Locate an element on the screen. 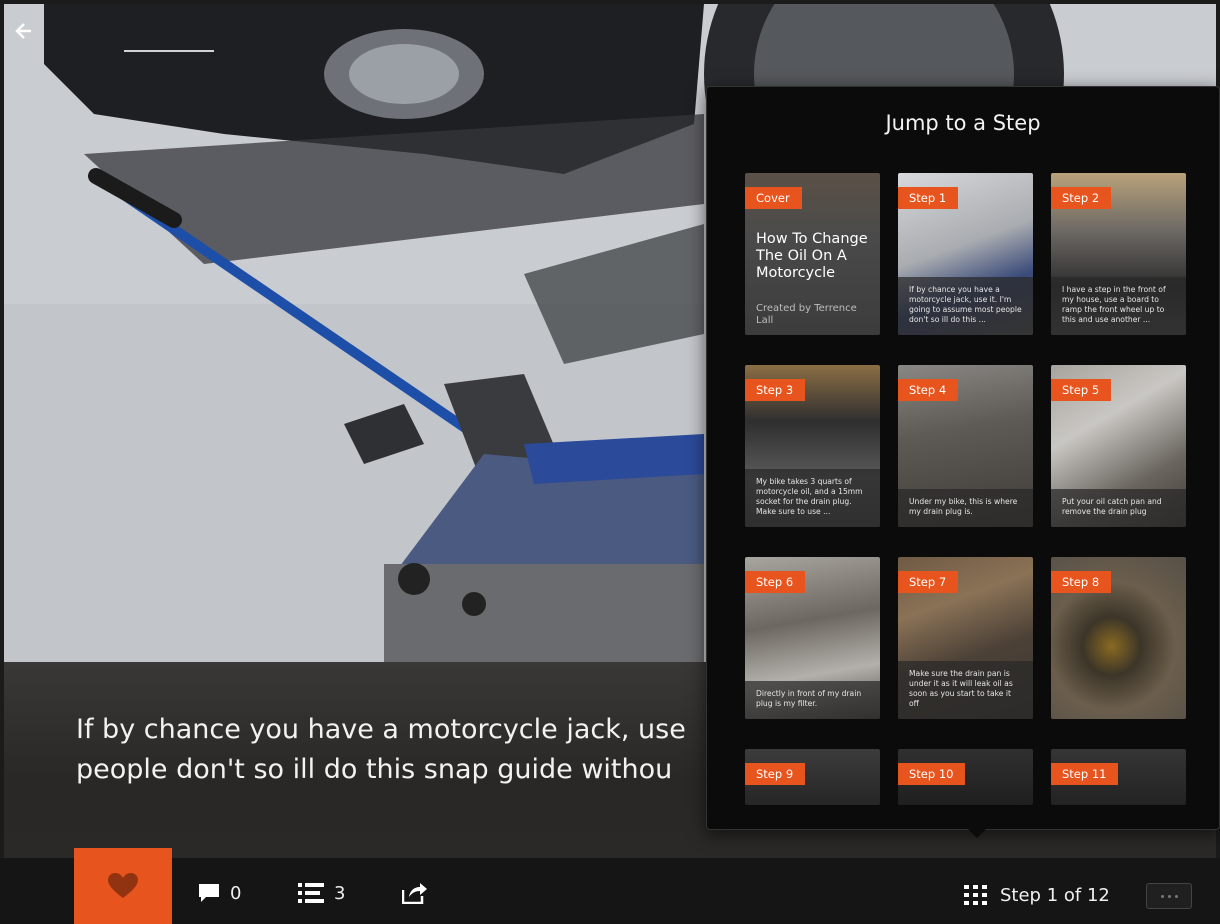 The width and height of the screenshot is (1220, 924). heart-icon is located at coordinates (123, 885).